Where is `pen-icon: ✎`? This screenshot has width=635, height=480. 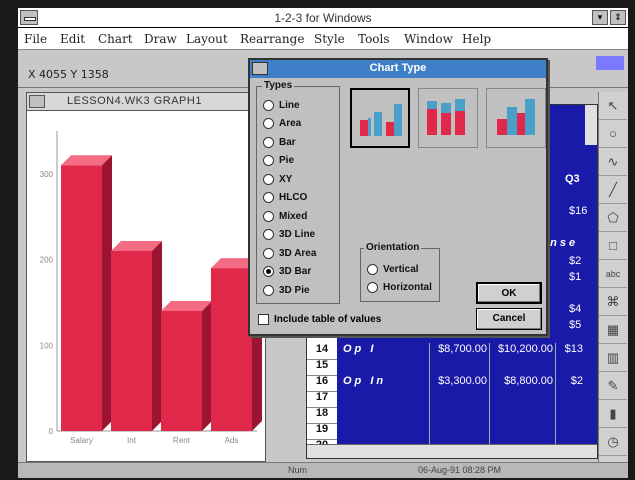
pen-icon: ✎ is located at coordinates (613, 386).